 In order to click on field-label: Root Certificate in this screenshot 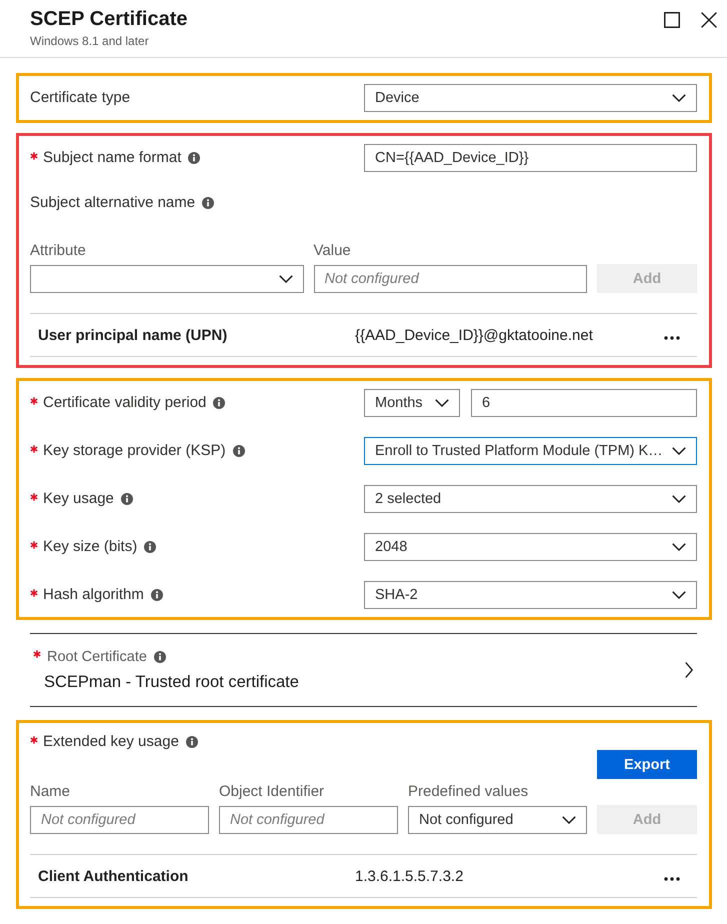, I will do `click(97, 657)`.